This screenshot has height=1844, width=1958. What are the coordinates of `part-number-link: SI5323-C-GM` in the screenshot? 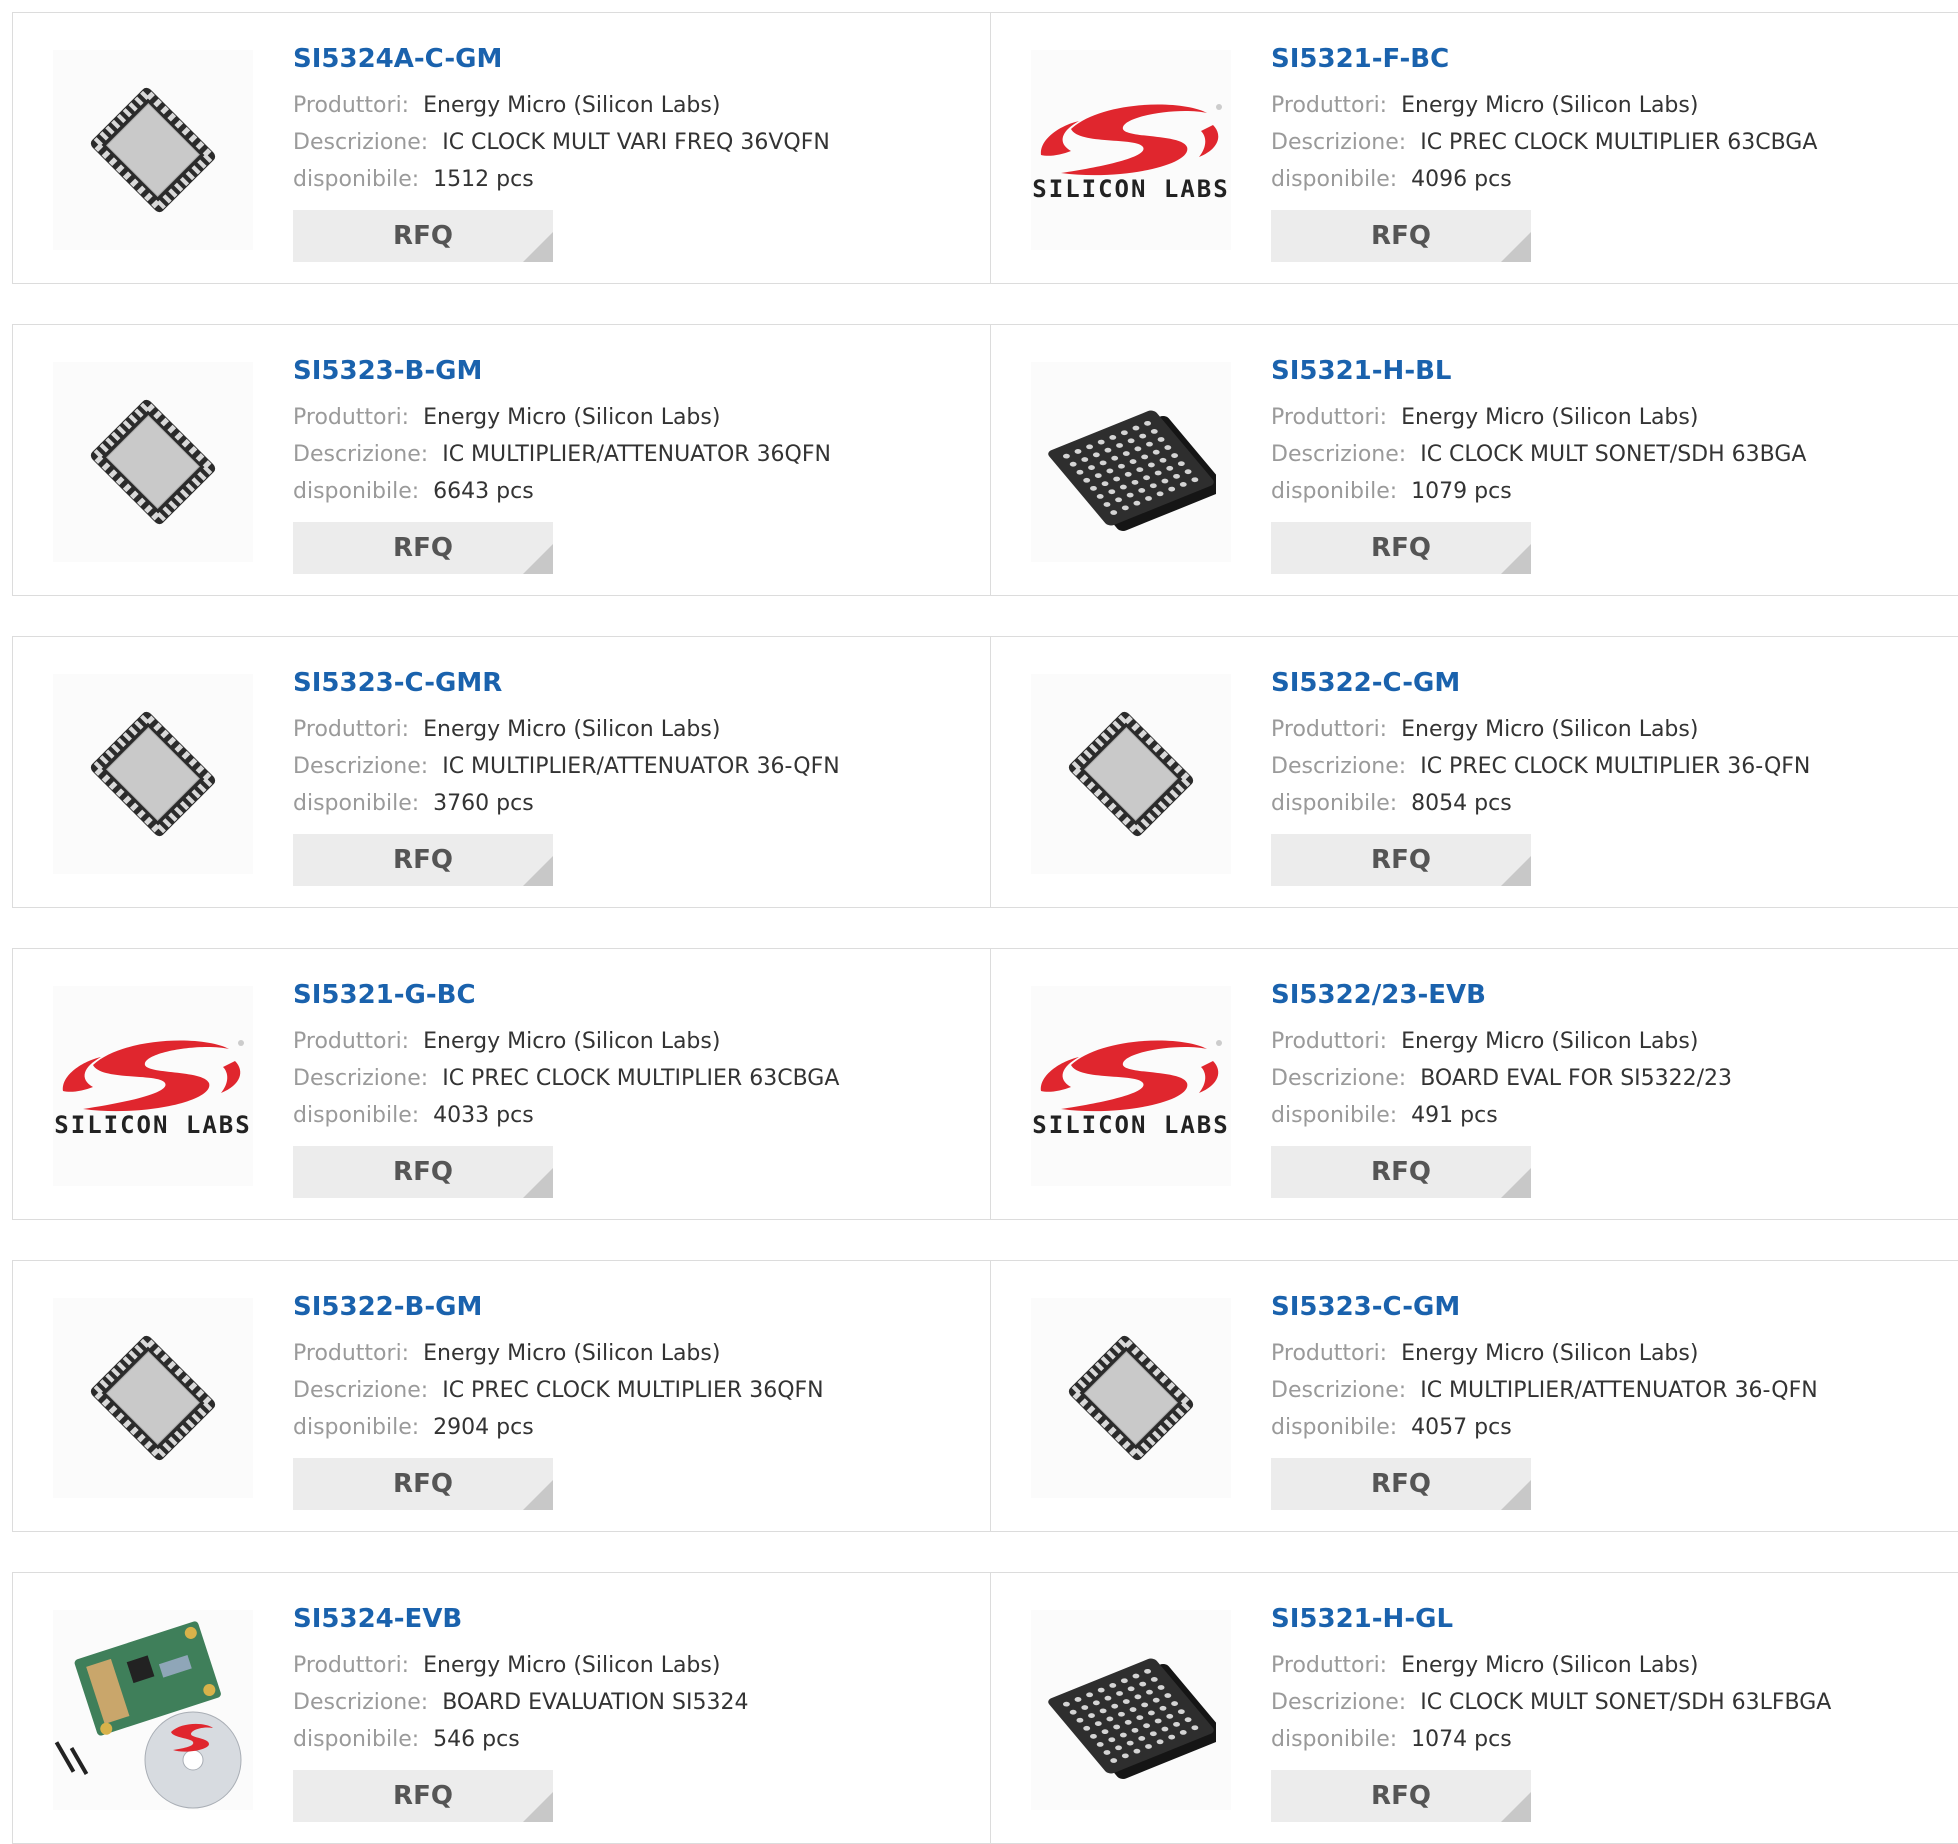 It's located at (1601, 1307).